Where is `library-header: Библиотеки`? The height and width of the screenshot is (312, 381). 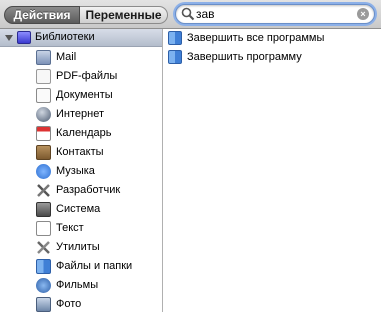
library-header: Библиотеки is located at coordinates (81, 38).